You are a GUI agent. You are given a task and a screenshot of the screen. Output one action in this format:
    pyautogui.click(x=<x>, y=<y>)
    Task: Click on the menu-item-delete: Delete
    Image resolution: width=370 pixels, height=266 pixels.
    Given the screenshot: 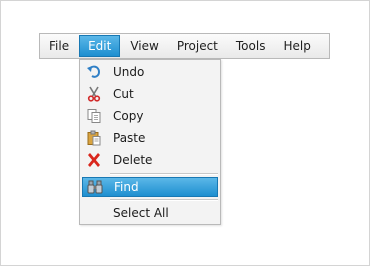 What is the action you would take?
    pyautogui.click(x=150, y=160)
    